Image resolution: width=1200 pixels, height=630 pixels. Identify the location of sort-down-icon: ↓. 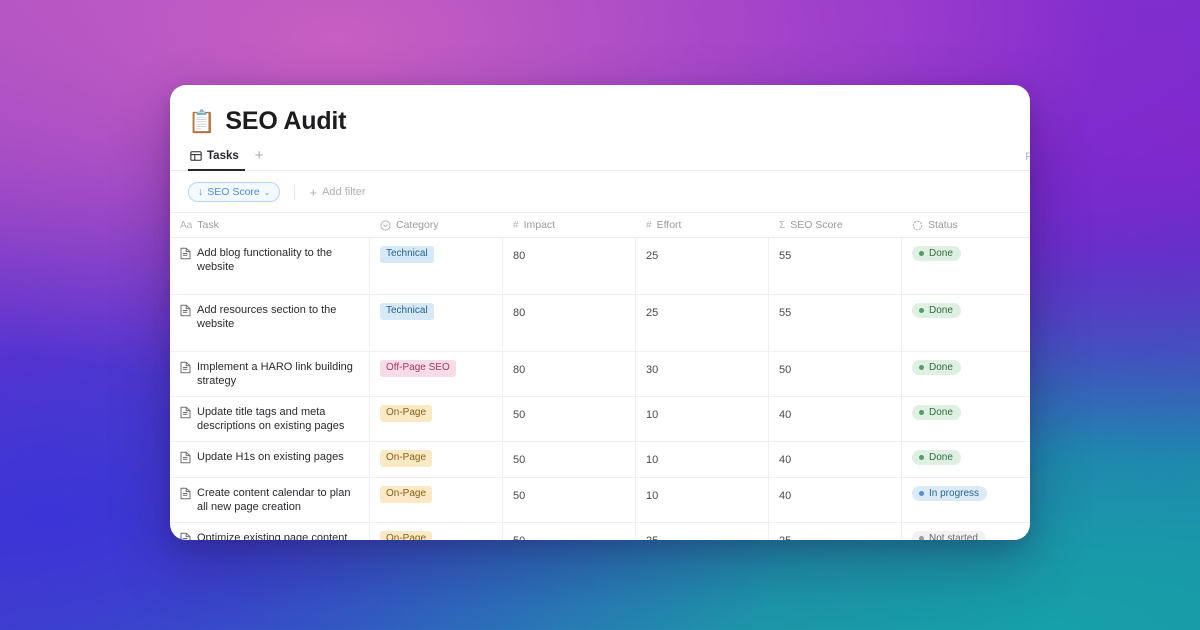
(201, 192).